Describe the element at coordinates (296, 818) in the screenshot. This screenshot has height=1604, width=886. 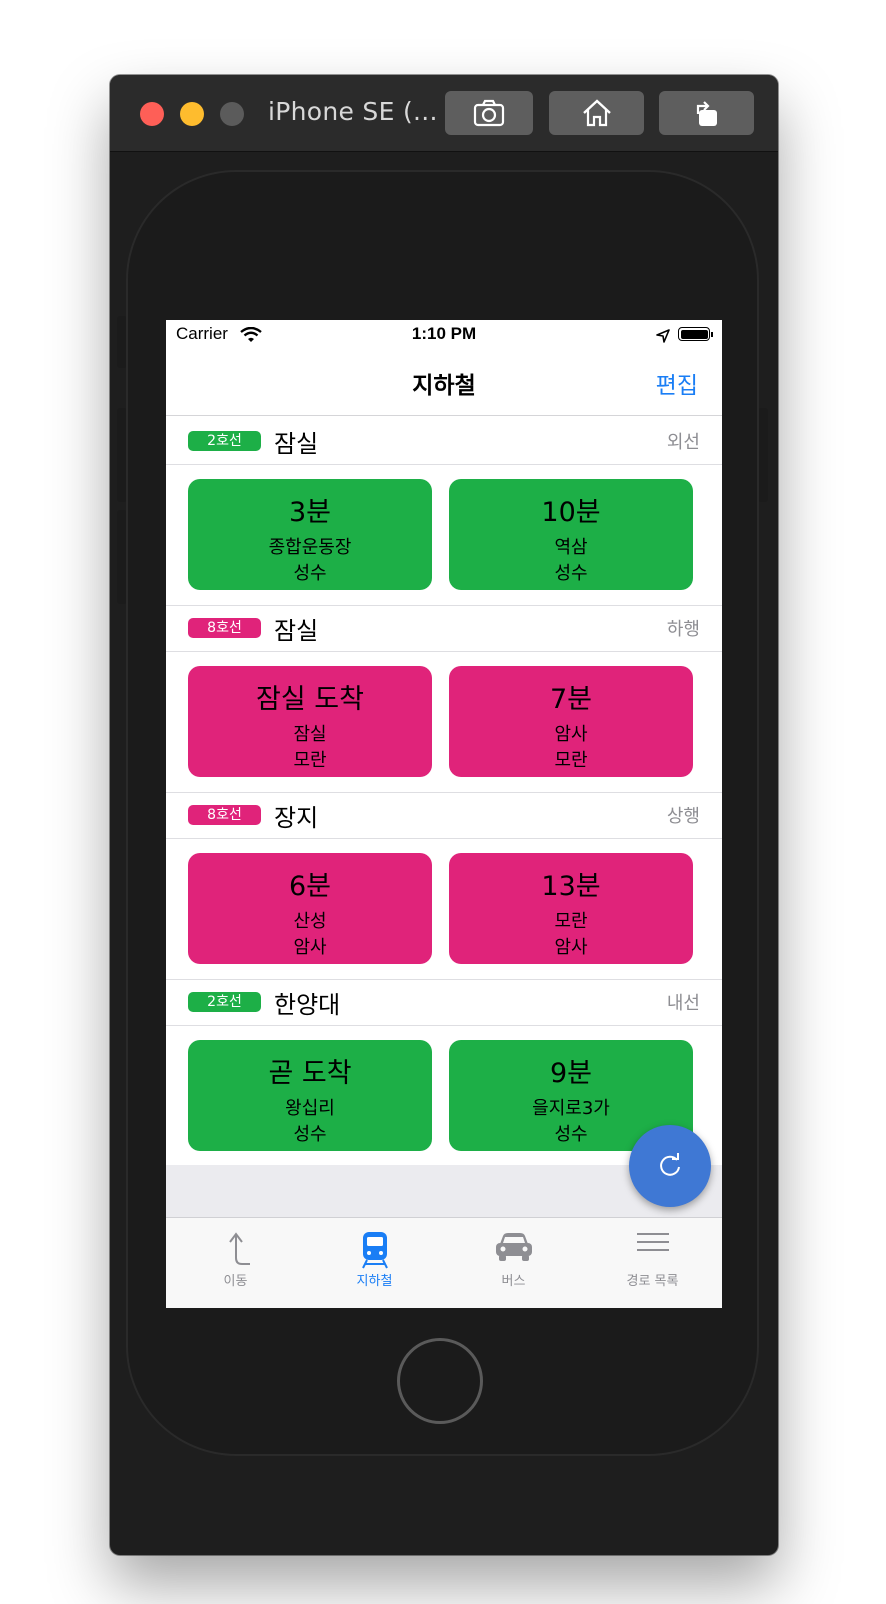
I see `station-name: 장지` at that location.